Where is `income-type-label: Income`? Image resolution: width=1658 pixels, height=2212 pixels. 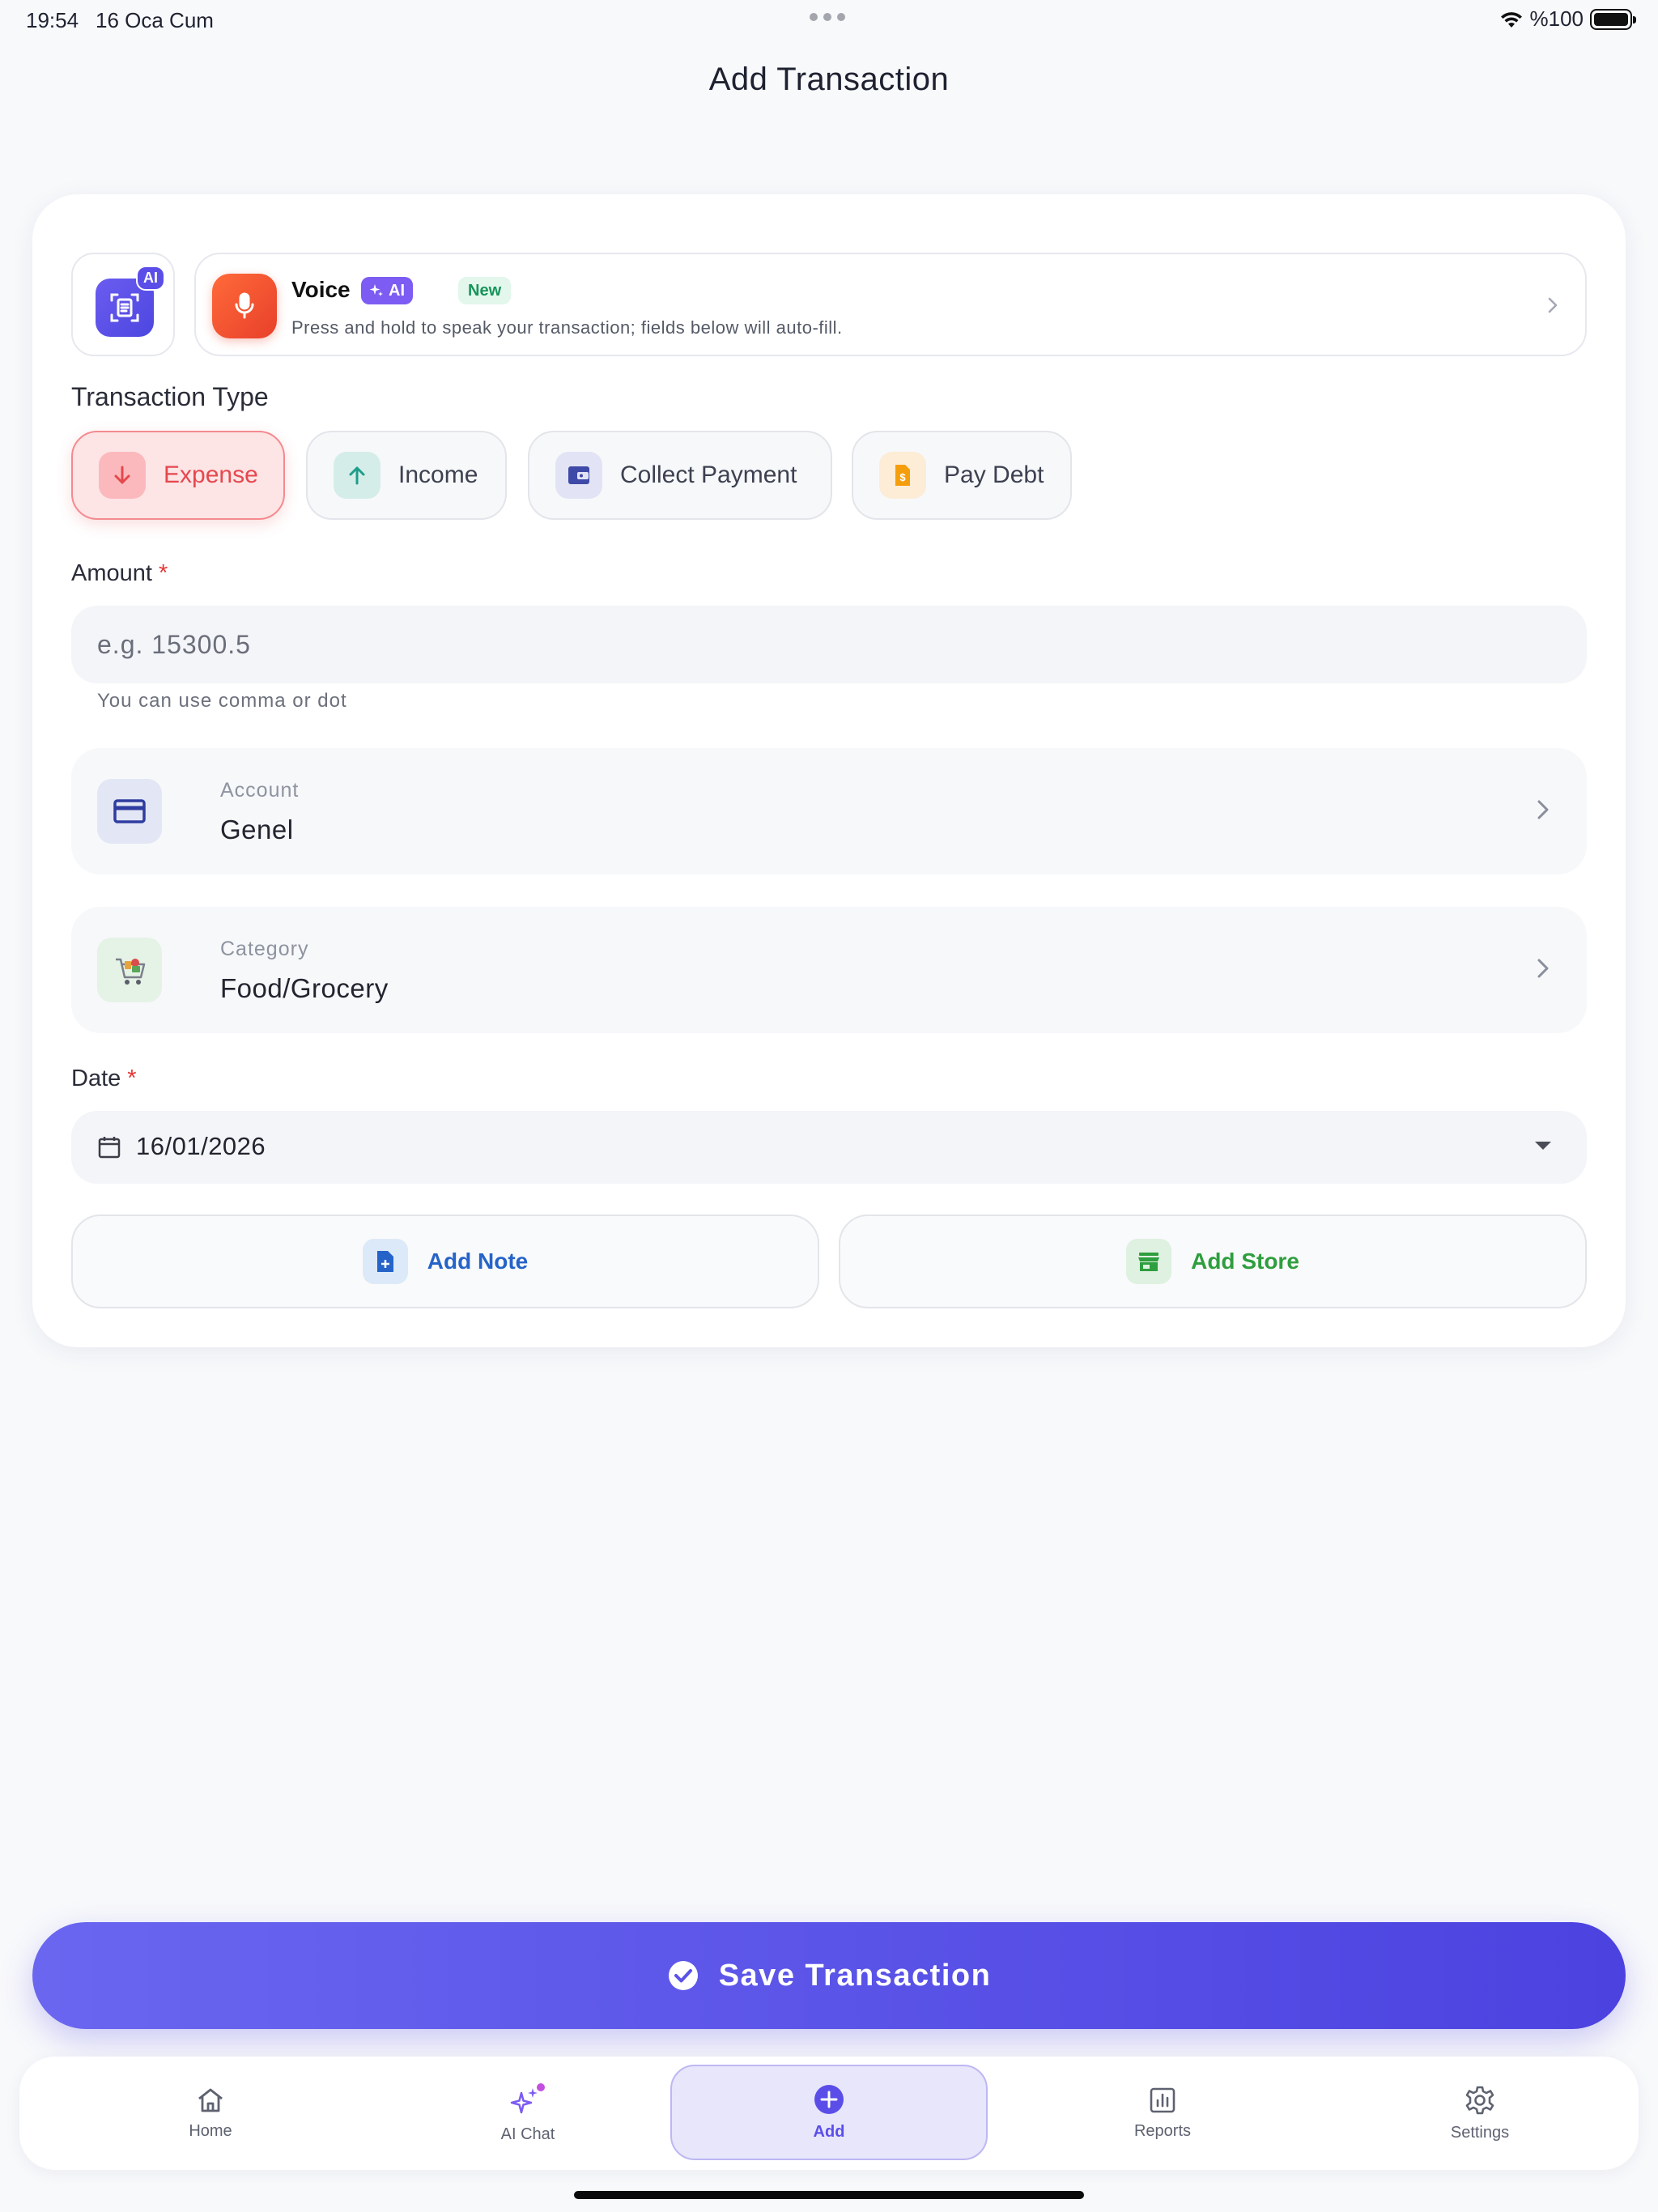
income-type-label: Income is located at coordinates (438, 475).